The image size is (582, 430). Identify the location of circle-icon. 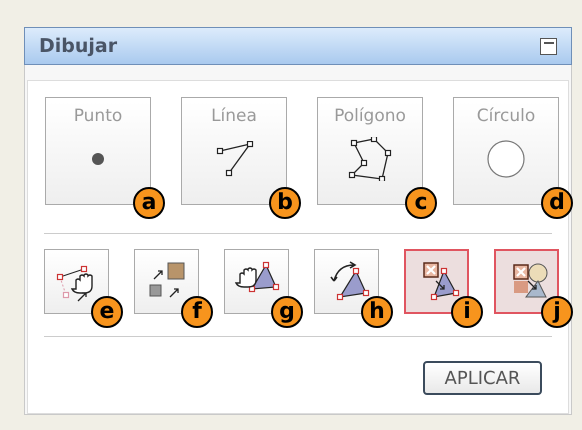
(506, 158).